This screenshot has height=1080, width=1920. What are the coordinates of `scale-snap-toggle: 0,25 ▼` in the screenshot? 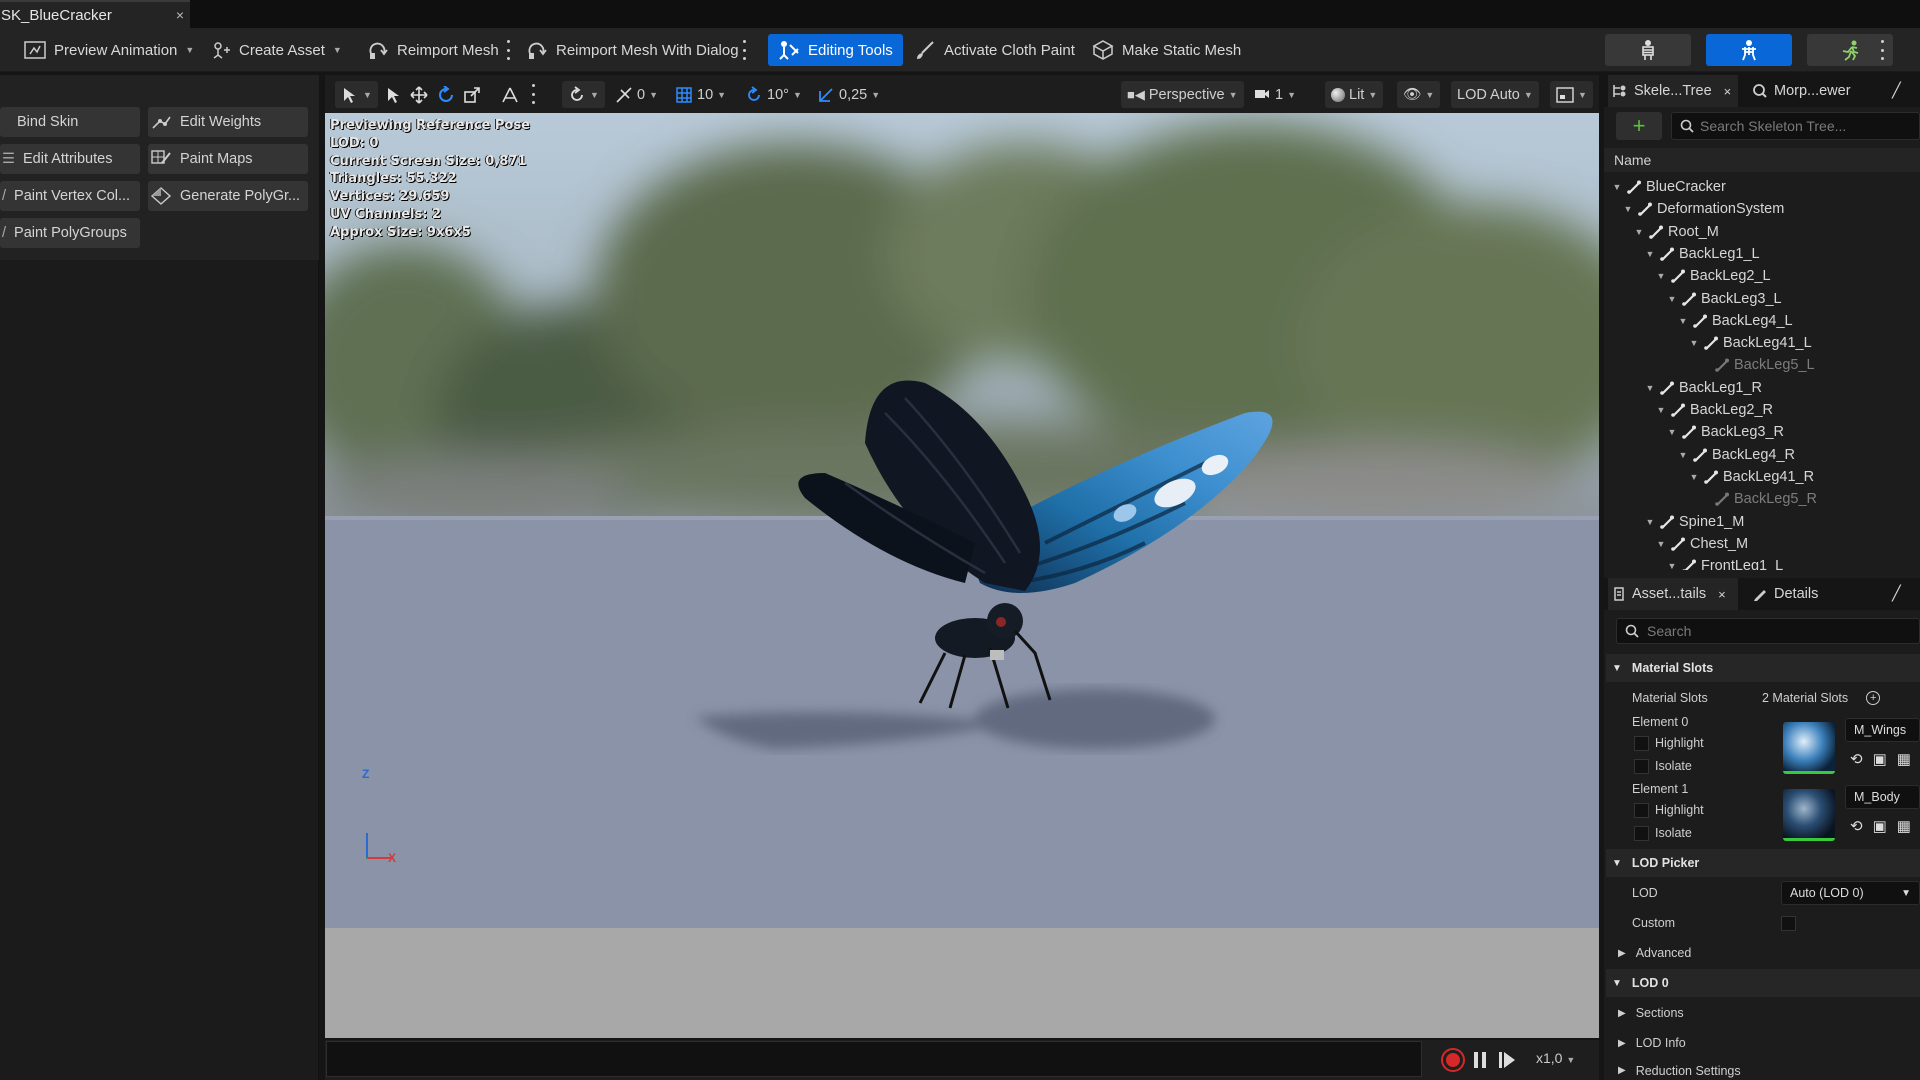 It's located at (848, 94).